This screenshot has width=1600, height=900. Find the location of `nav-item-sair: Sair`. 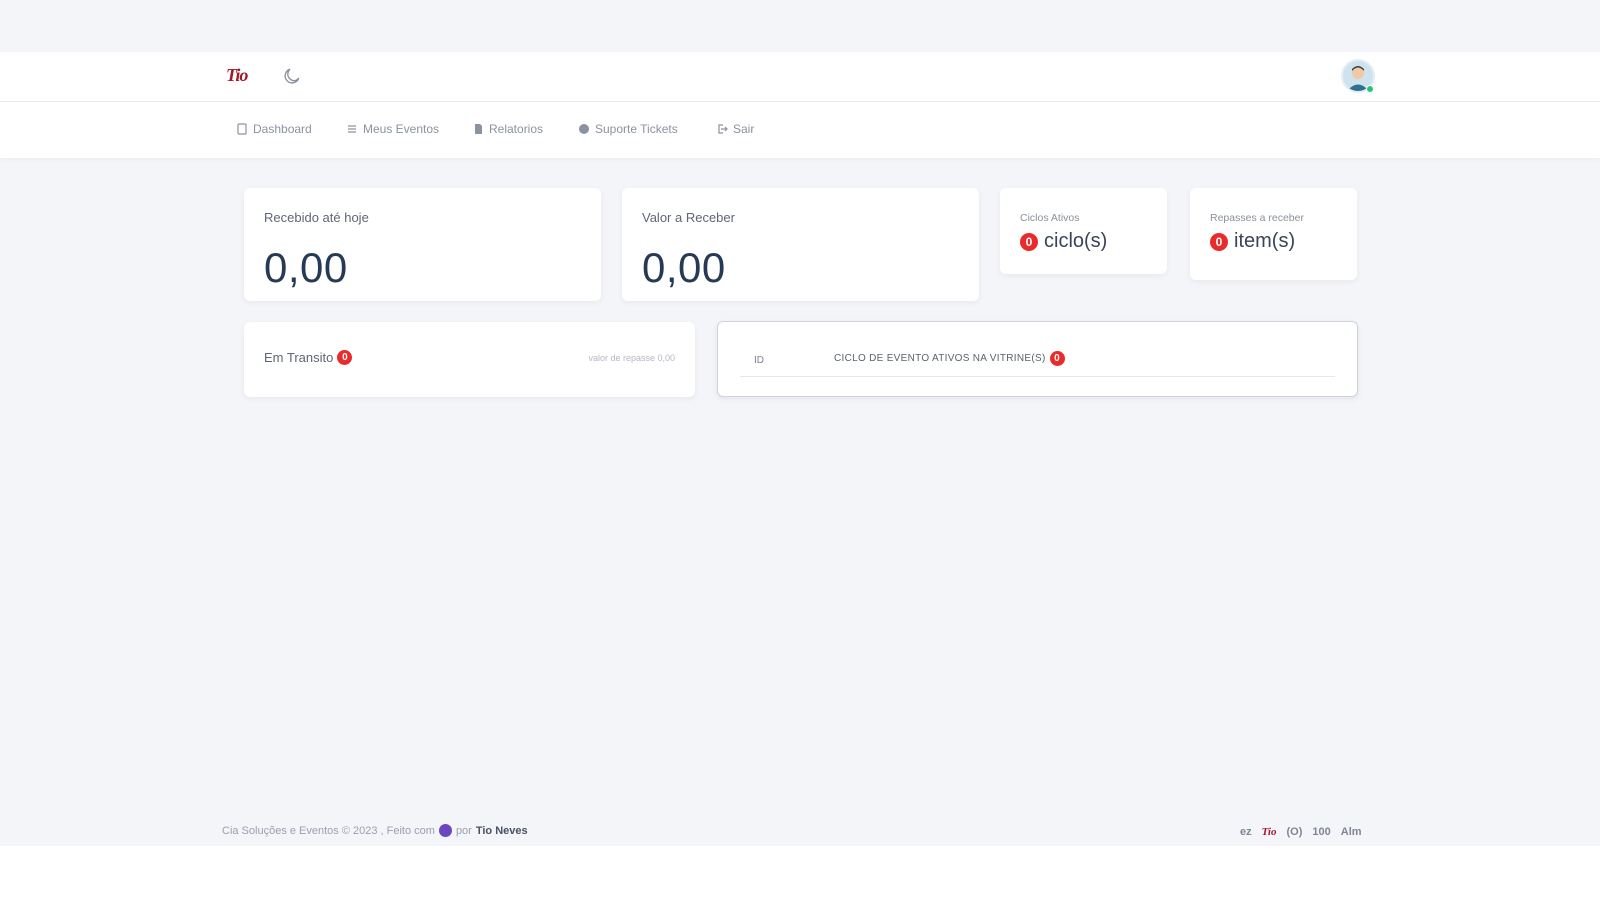

nav-item-sair: Sair is located at coordinates (735, 129).